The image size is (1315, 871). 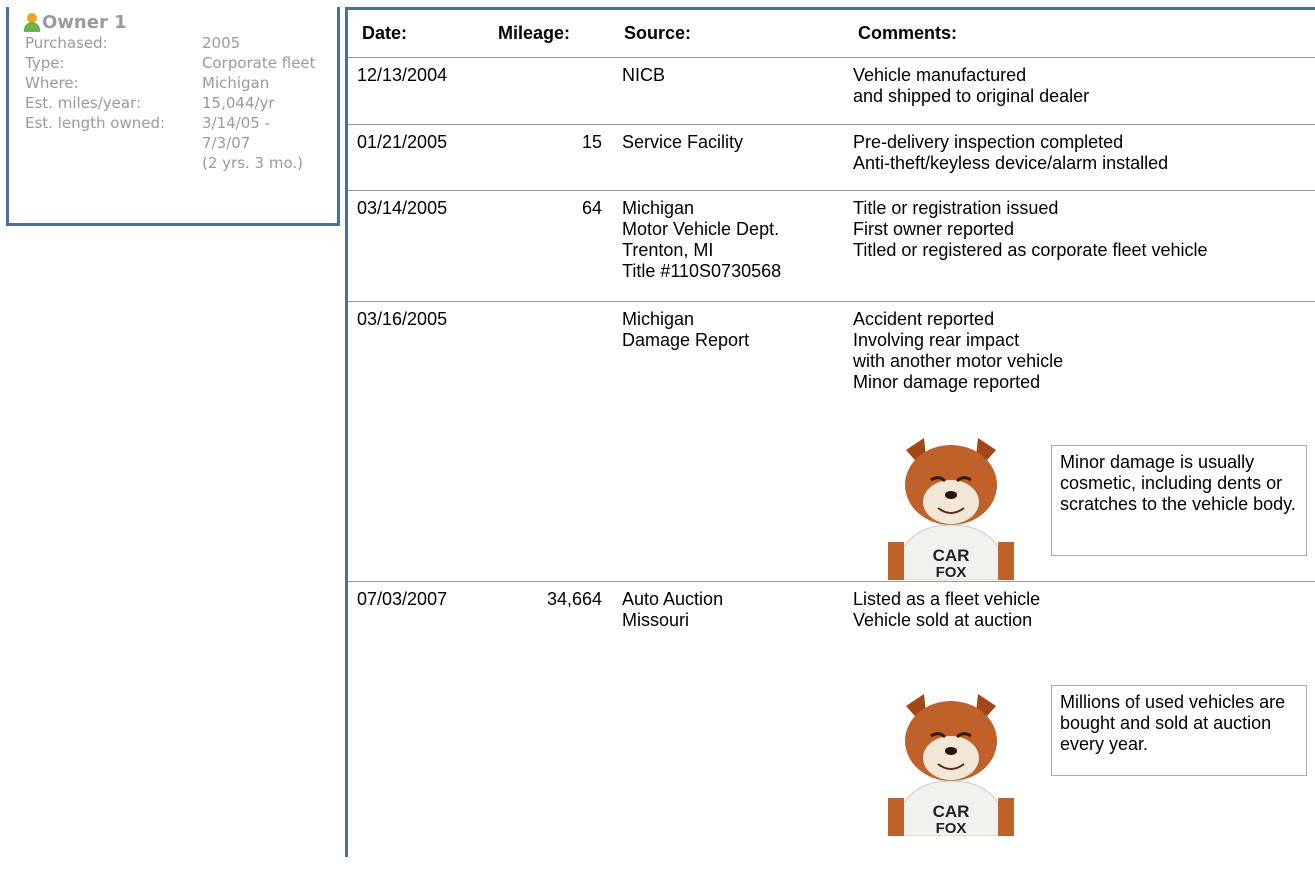 I want to click on source-cell: Auto Auction Missouri, so click(x=672, y=610).